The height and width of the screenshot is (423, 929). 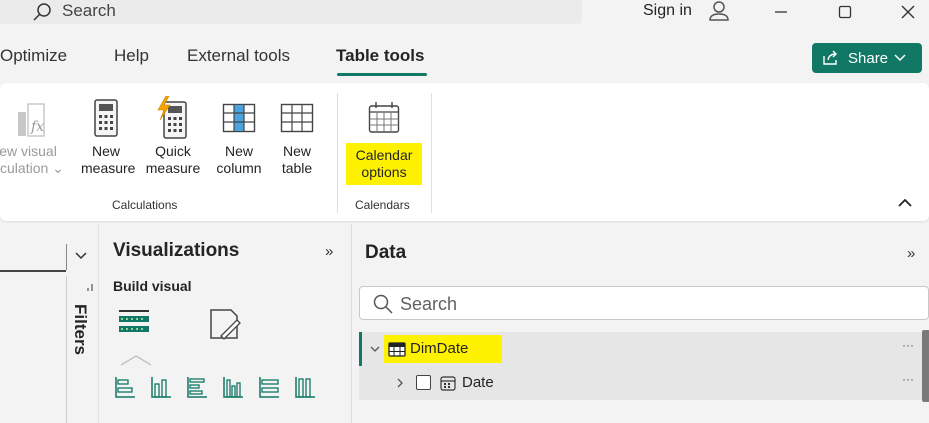 What do you see at coordinates (66, 257) in the screenshot?
I see `dropdown-divider` at bounding box center [66, 257].